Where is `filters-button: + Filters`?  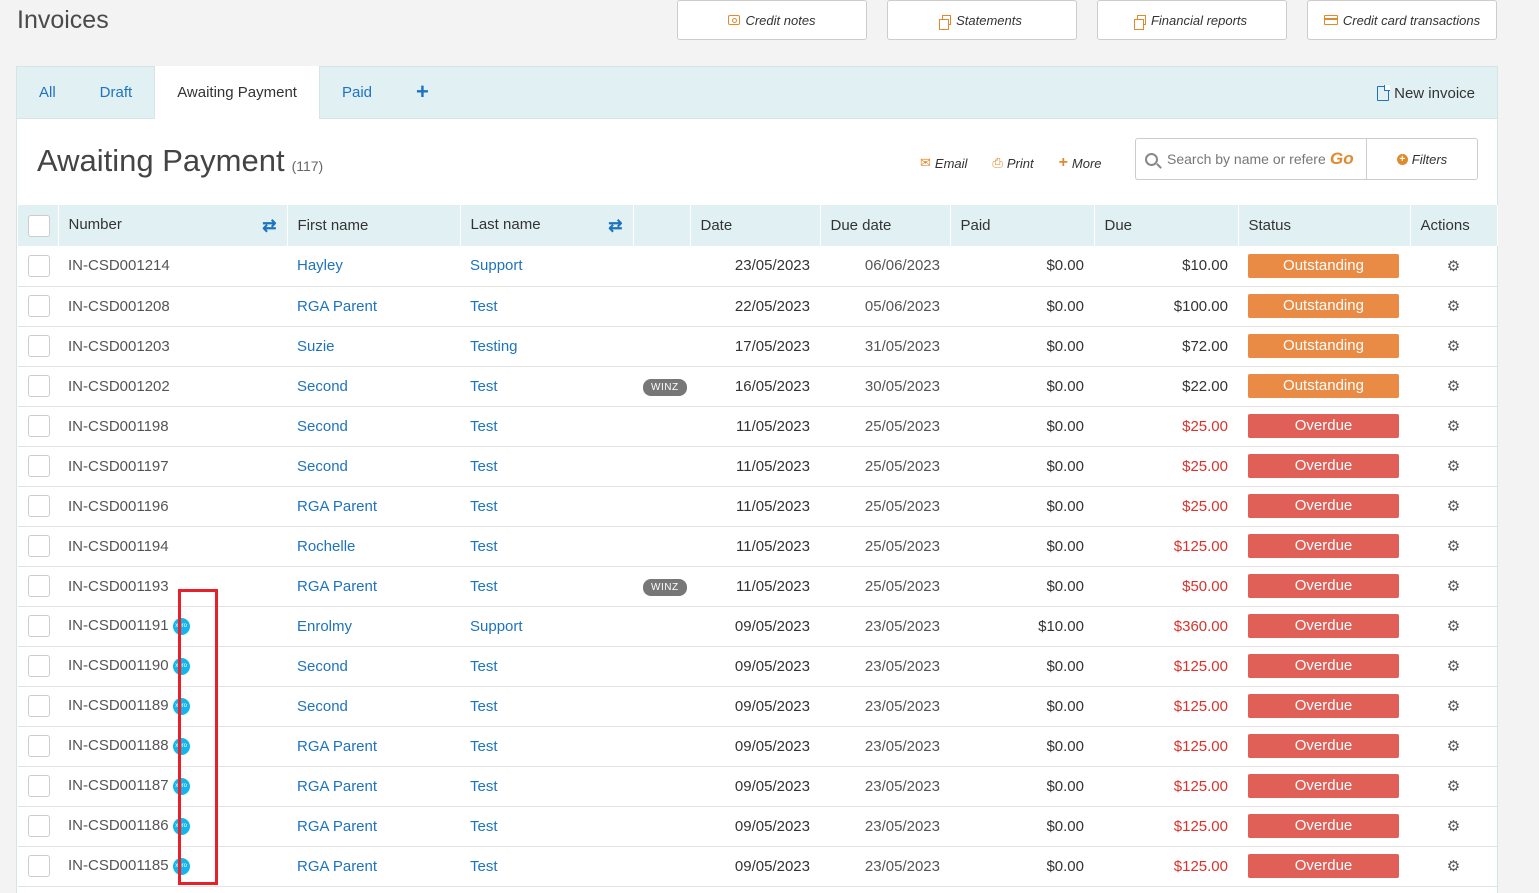 filters-button: + Filters is located at coordinates (1422, 159).